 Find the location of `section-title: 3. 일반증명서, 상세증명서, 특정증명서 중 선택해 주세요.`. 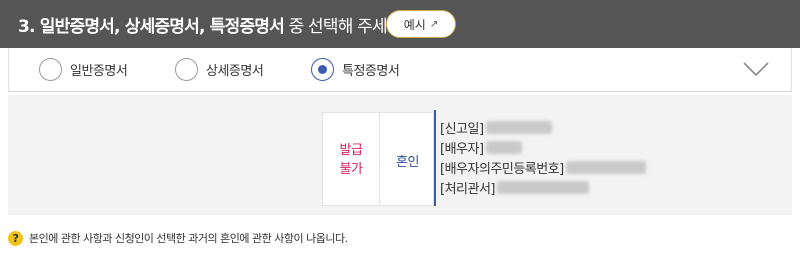

section-title: 3. 일반증명서, 상세증명서, 특정증명서 중 선택해 주세요. is located at coordinates (212, 24).